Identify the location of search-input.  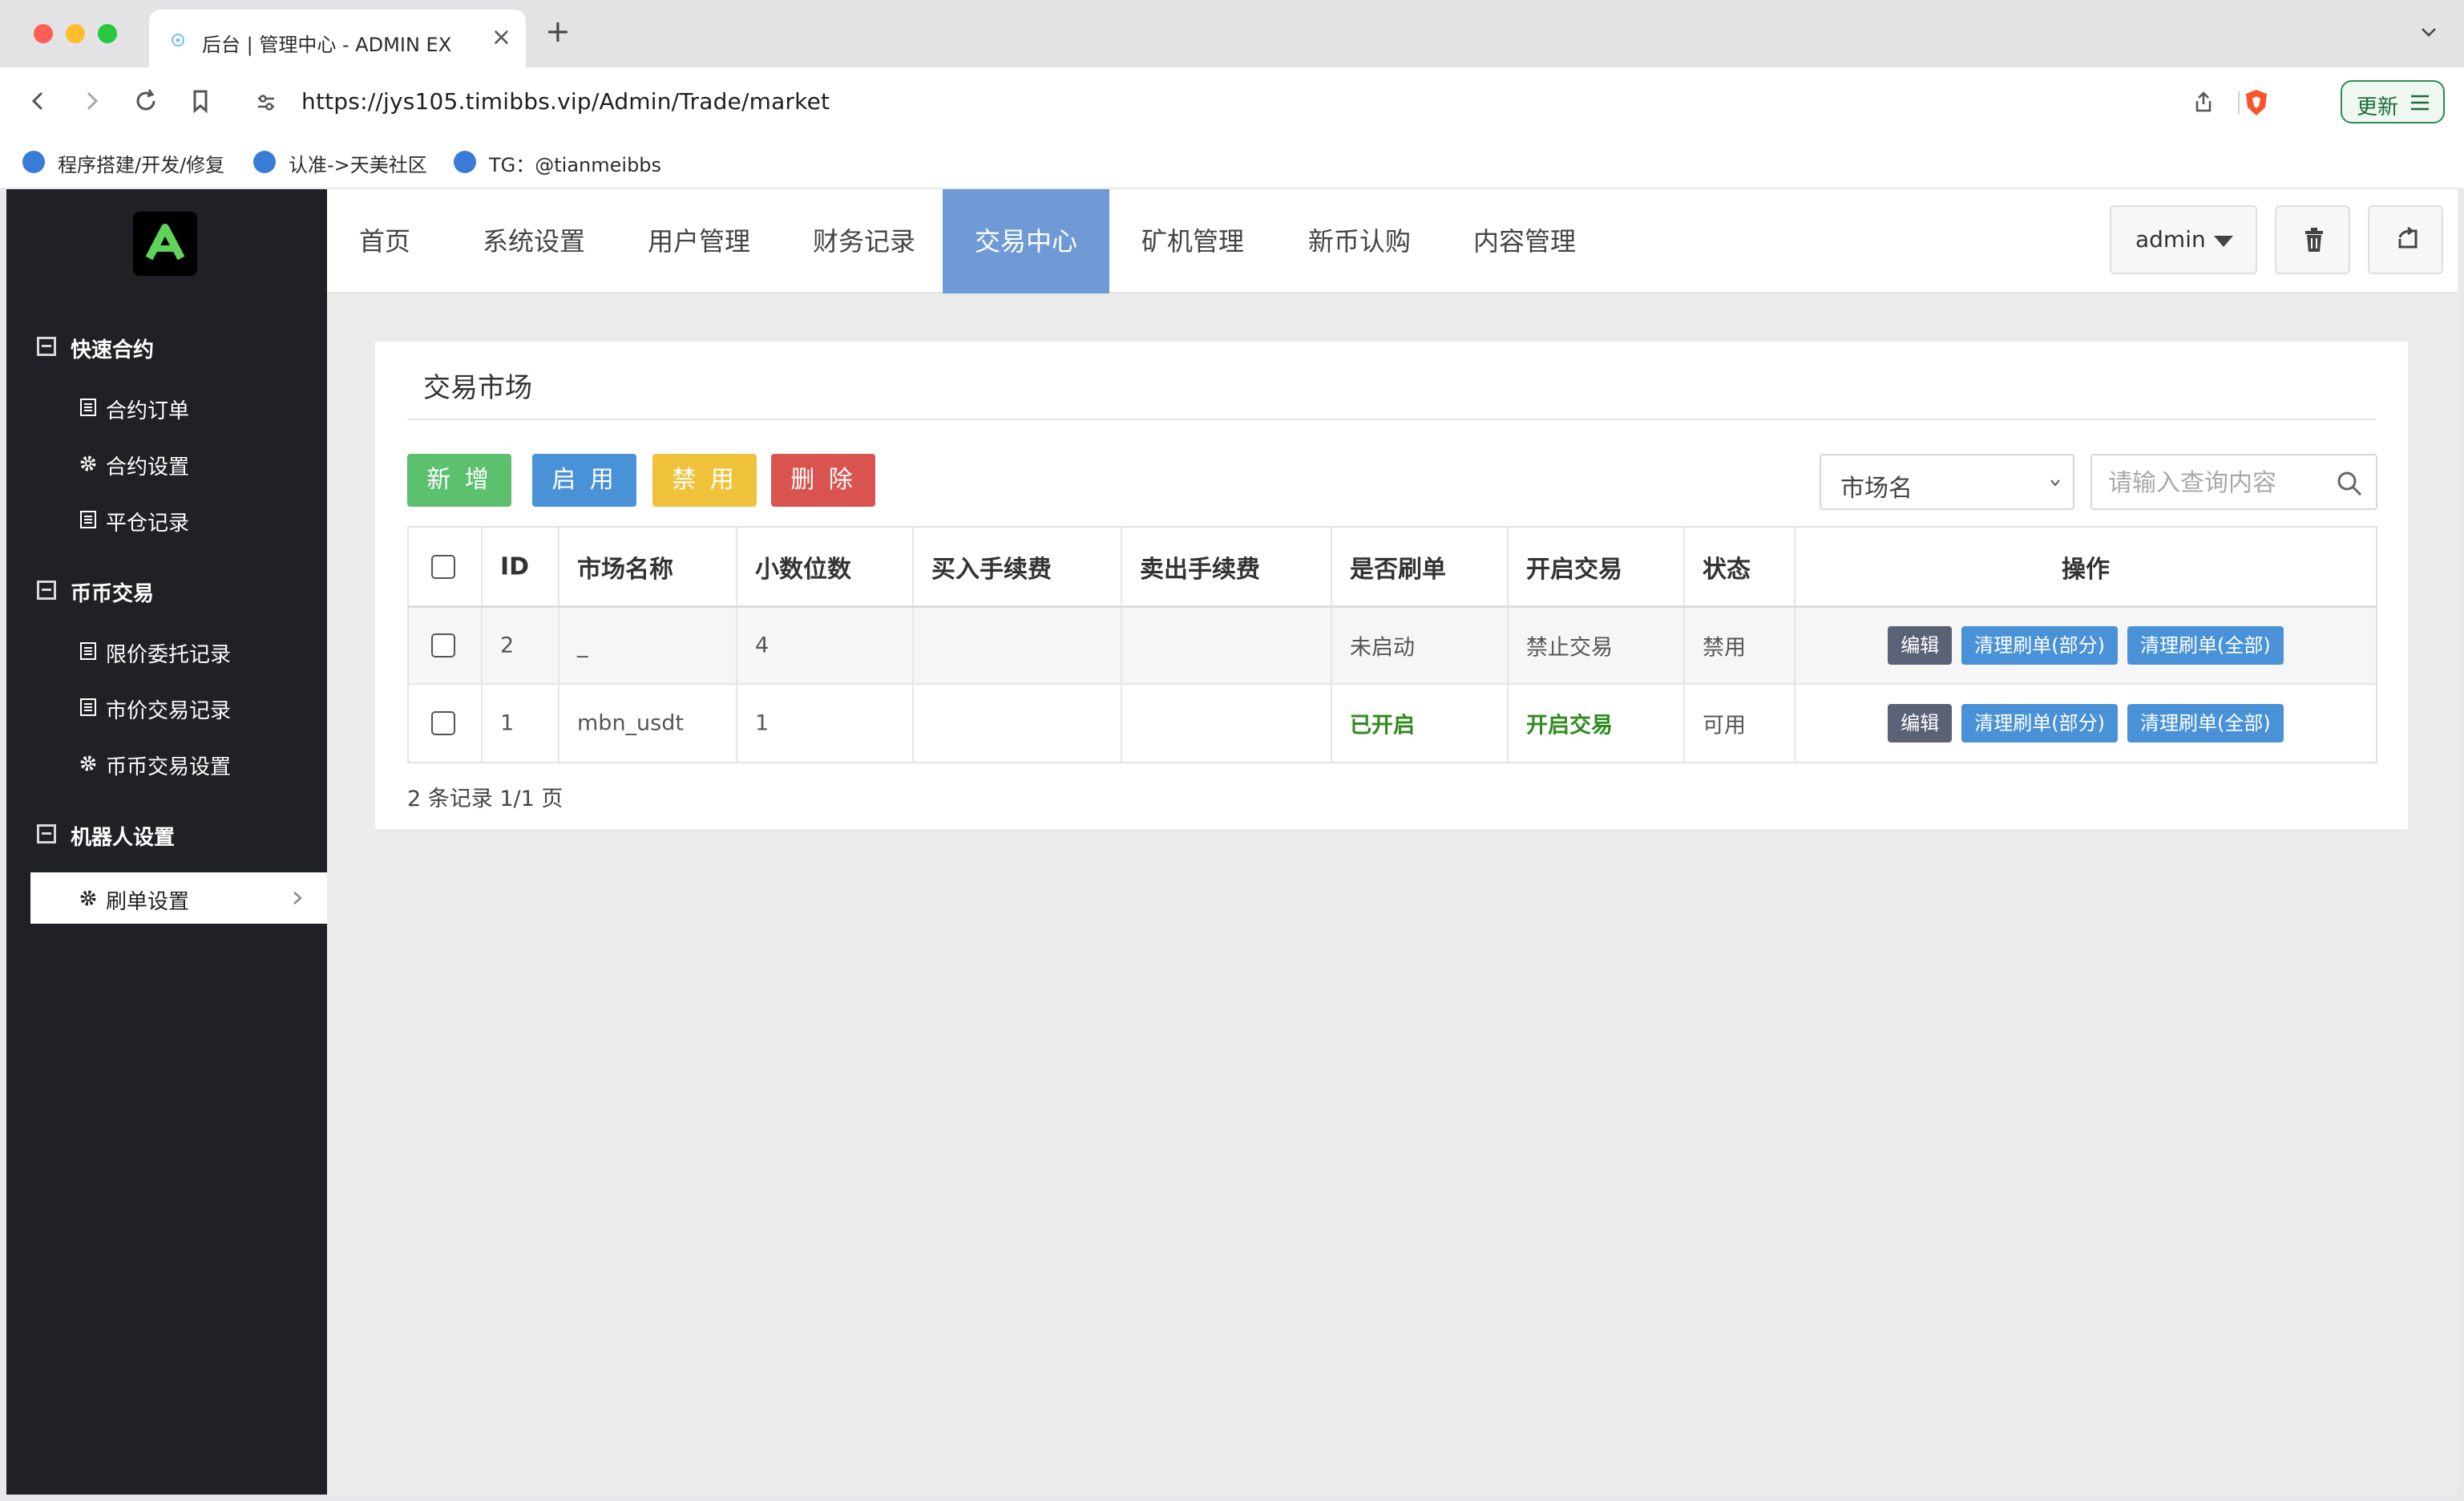
(2221, 482).